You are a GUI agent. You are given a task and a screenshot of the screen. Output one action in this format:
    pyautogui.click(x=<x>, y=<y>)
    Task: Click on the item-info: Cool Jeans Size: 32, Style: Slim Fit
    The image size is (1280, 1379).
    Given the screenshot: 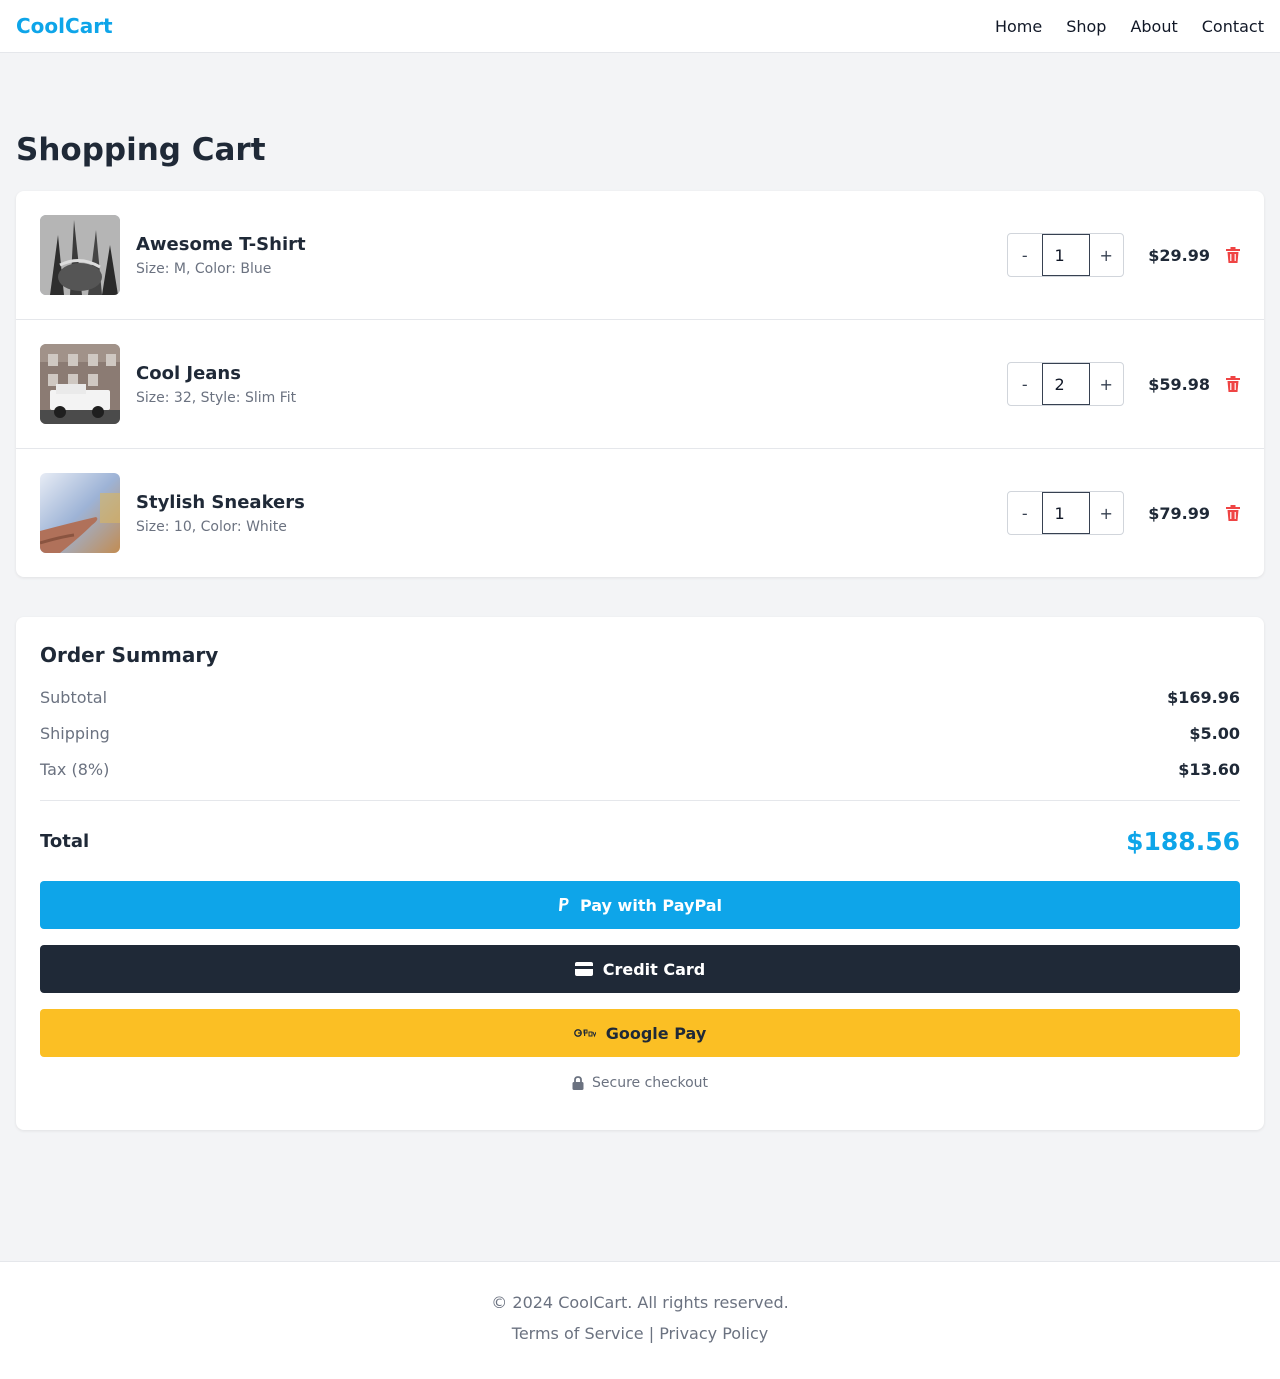 What is the action you would take?
    pyautogui.click(x=571, y=384)
    